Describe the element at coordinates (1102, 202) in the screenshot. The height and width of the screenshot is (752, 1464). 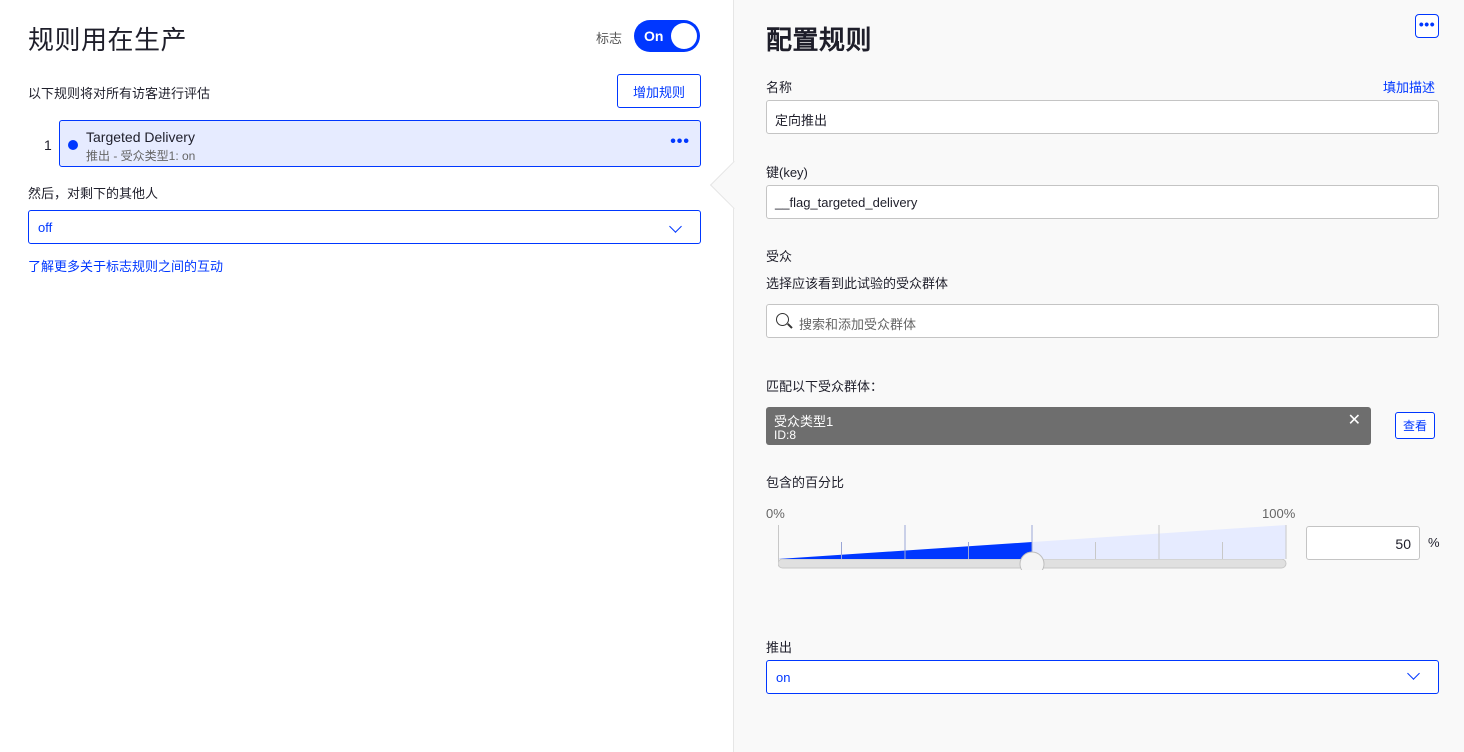
I see `key-input: __flag_targeted_delivery` at that location.